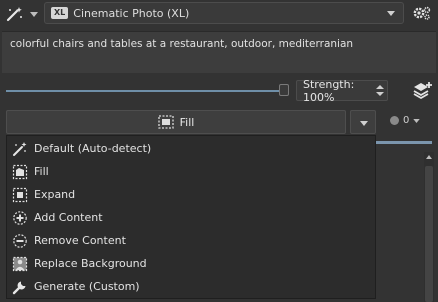  Describe the element at coordinates (191, 286) in the screenshot. I see `menu-item-generate-custom: Generate (Custom)` at that location.